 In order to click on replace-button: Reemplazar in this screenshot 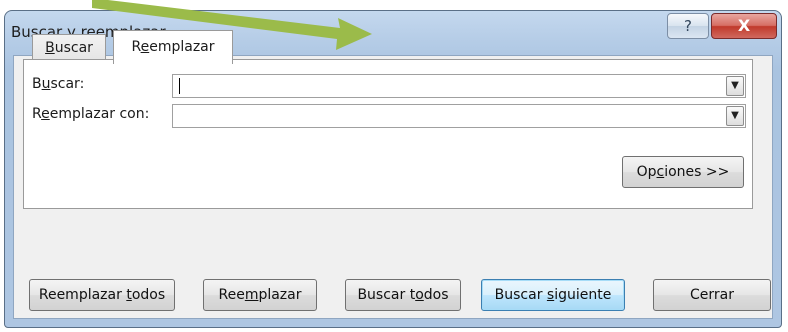, I will do `click(260, 295)`.